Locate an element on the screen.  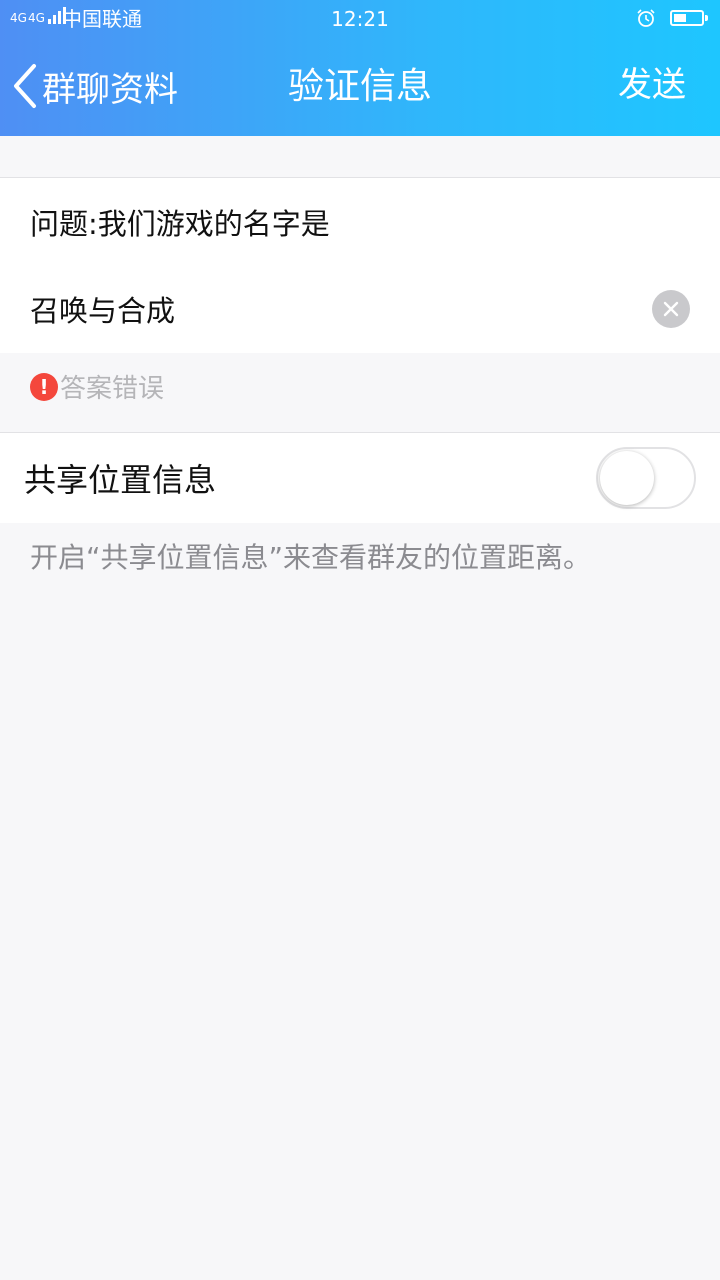
clock: 12:21 is located at coordinates (360, 19).